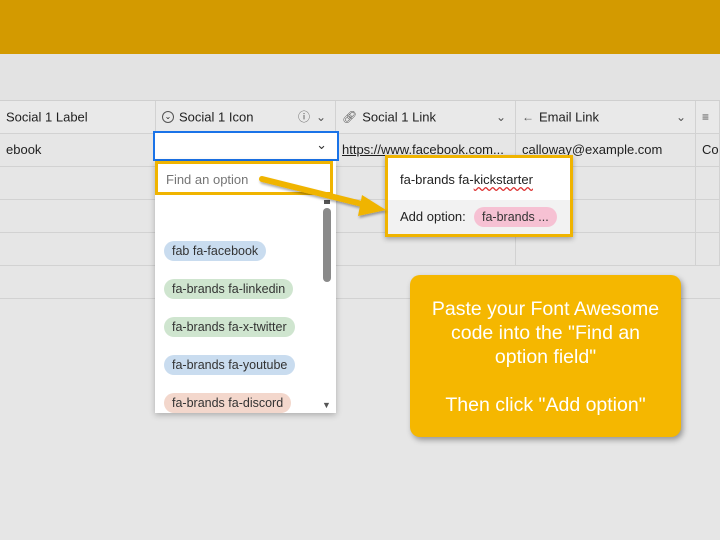 This screenshot has width=720, height=540. I want to click on callout-line-2: Then click "Add option", so click(545, 405).